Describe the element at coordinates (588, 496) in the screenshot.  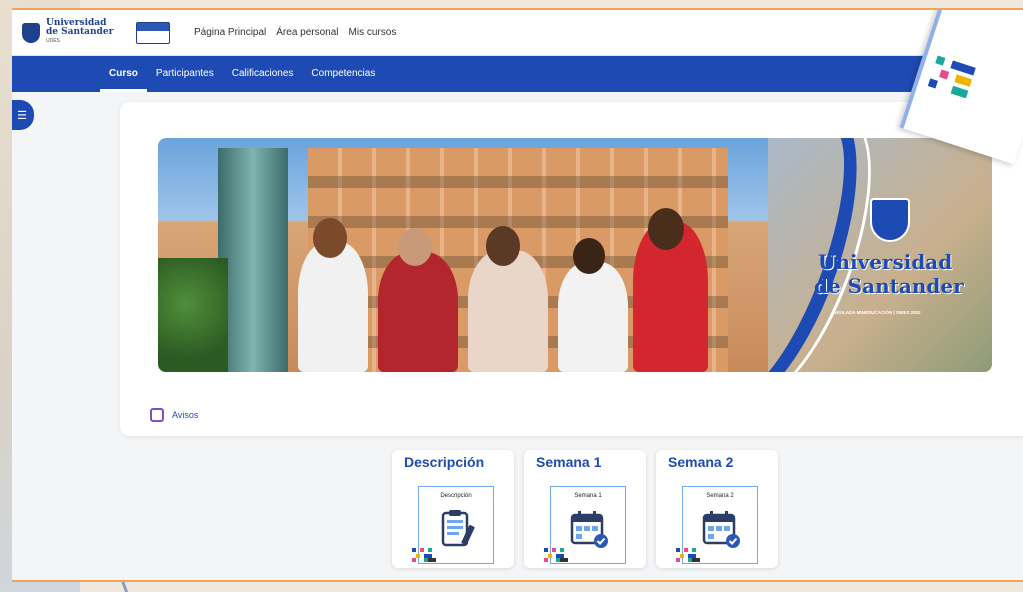
I see `section-tile-caption: Semana 1` at that location.